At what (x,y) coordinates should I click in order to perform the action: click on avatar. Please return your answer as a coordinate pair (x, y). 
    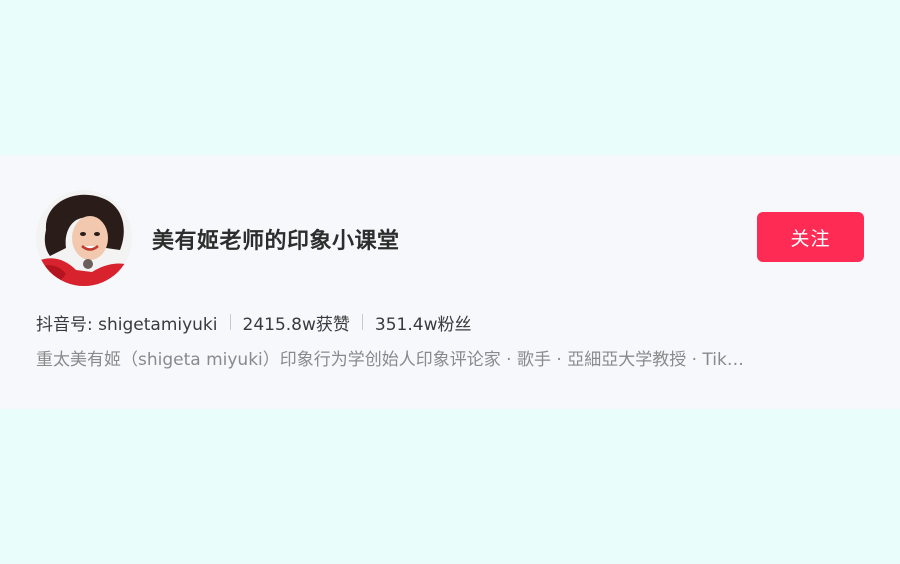
    Looking at the image, I should click on (84, 238).